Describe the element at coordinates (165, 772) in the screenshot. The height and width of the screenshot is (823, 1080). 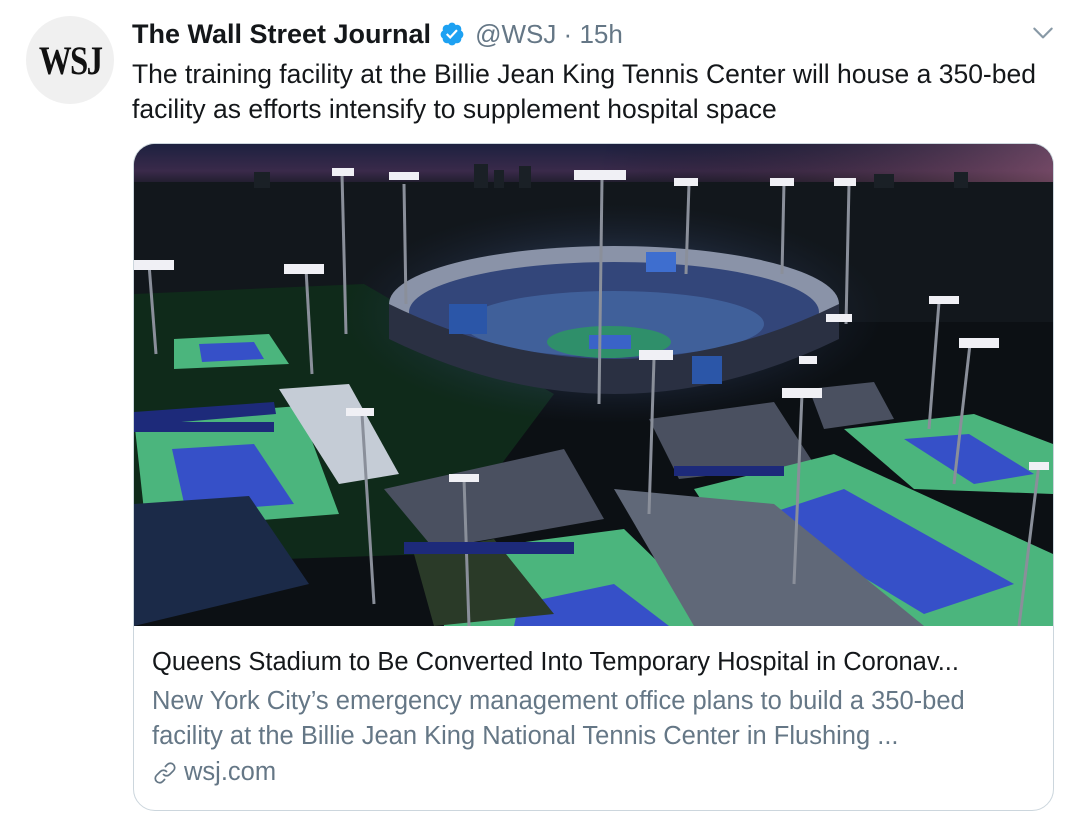
I see `link-icon` at that location.